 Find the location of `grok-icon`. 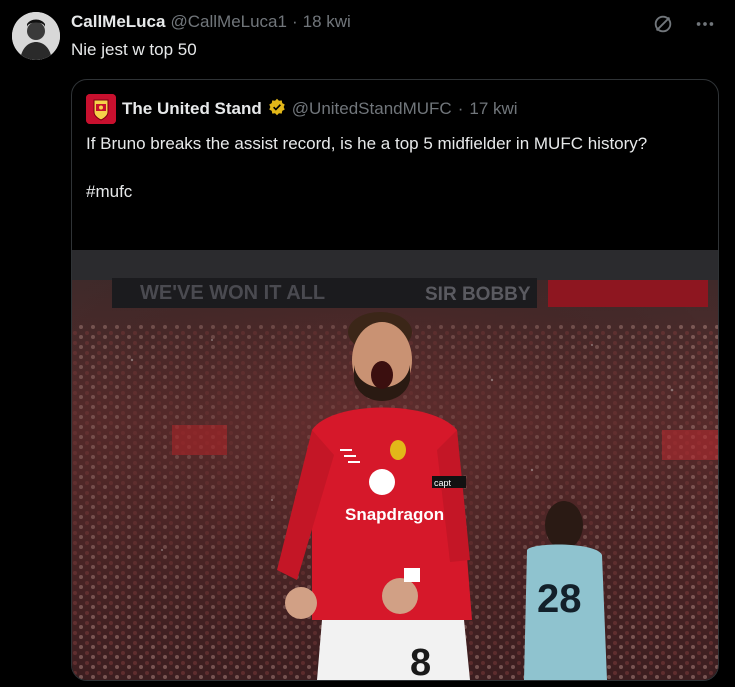

grok-icon is located at coordinates (663, 24).